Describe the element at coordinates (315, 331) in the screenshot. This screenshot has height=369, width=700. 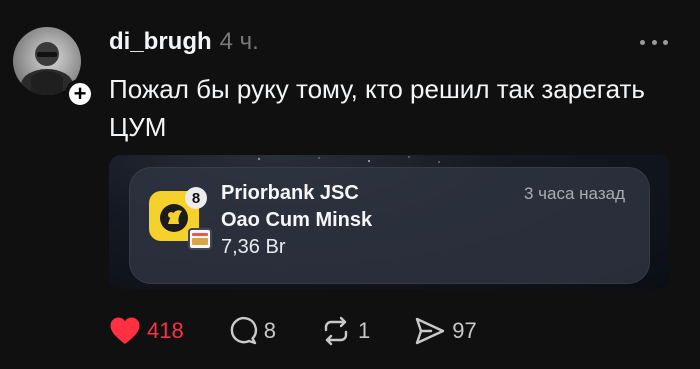
I see `post-actions: 418 8 1 97` at that location.